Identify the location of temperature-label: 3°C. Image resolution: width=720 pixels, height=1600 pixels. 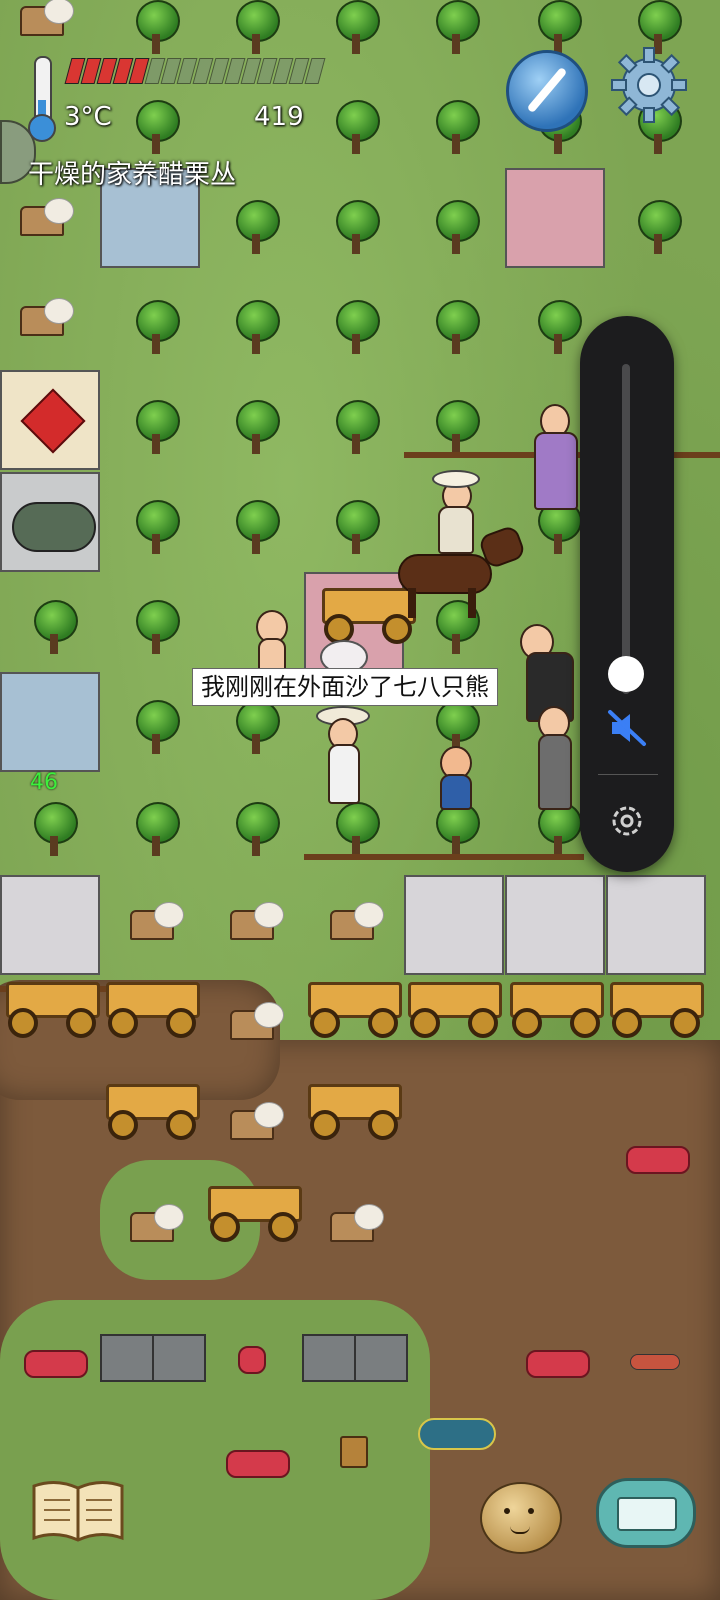
(88, 117).